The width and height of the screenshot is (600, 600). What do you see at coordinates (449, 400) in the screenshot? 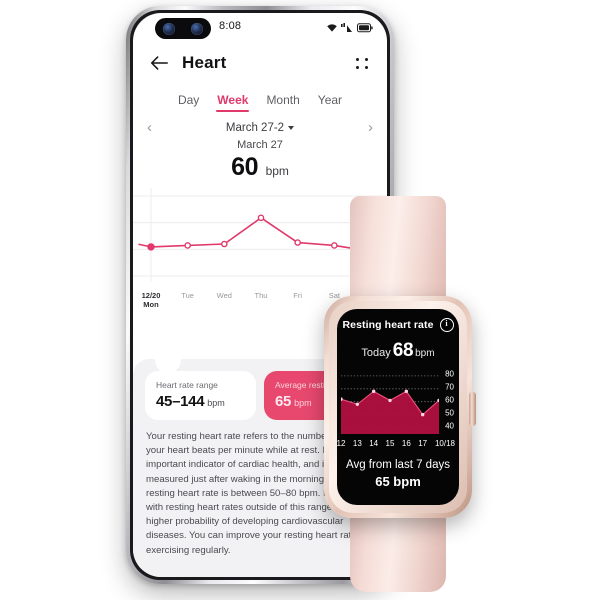
I see `y-tick-label: 60` at bounding box center [449, 400].